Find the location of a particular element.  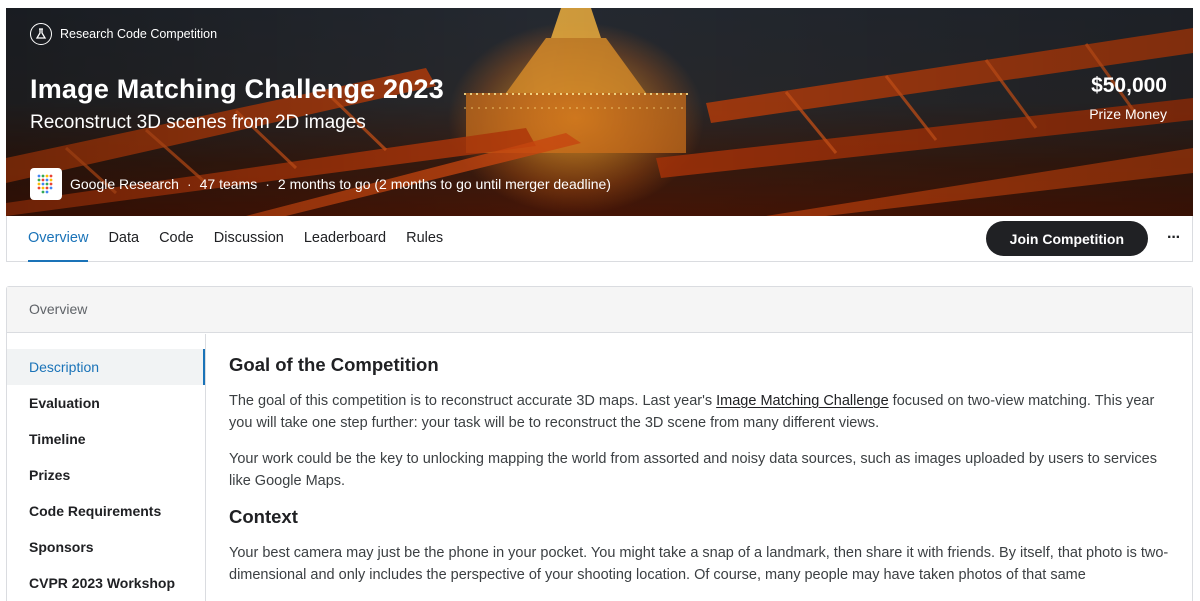

sidebar-item-evaluation: Evaluation is located at coordinates (106, 403).